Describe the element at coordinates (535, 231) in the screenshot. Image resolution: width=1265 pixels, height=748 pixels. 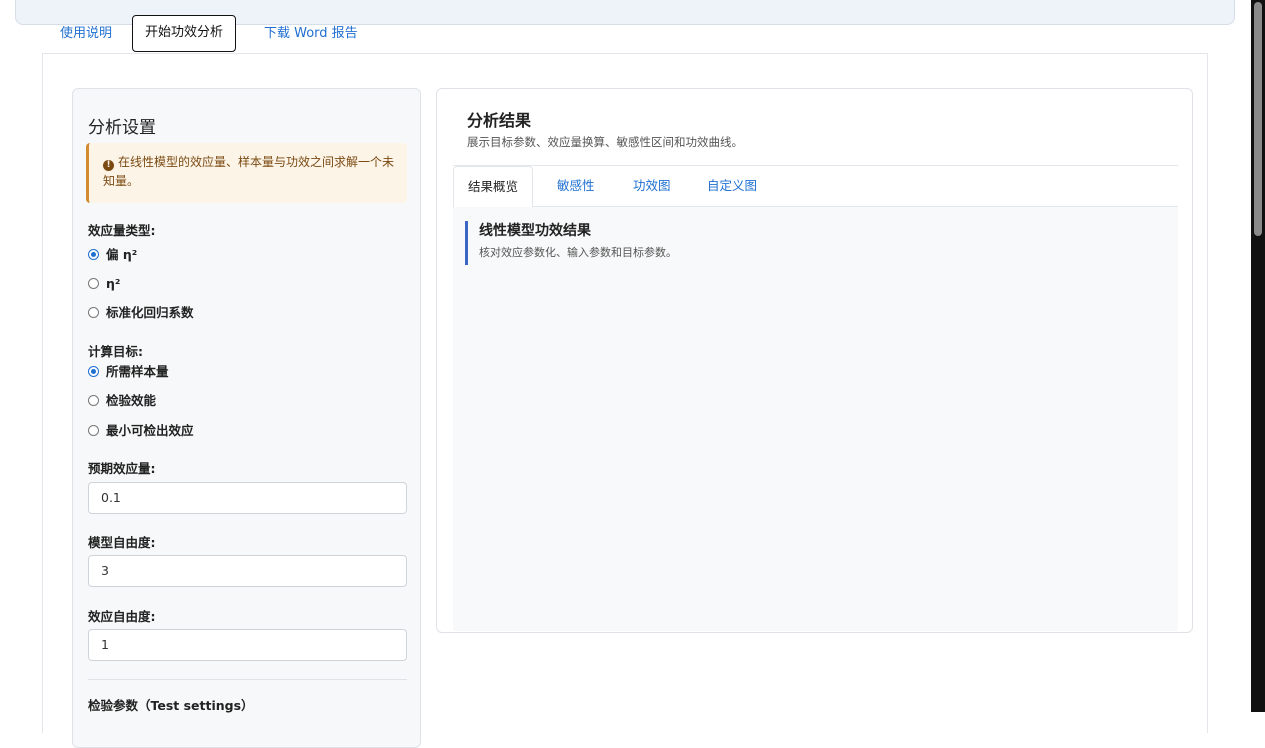
I see `result-heading-title: 线性模型功效结果` at that location.